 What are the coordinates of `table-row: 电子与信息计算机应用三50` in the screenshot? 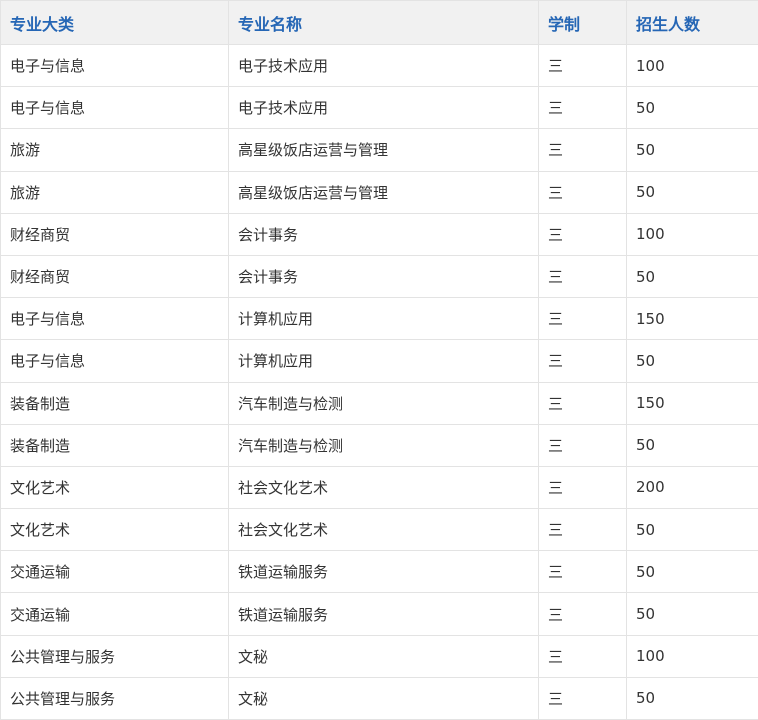 It's located at (379, 361).